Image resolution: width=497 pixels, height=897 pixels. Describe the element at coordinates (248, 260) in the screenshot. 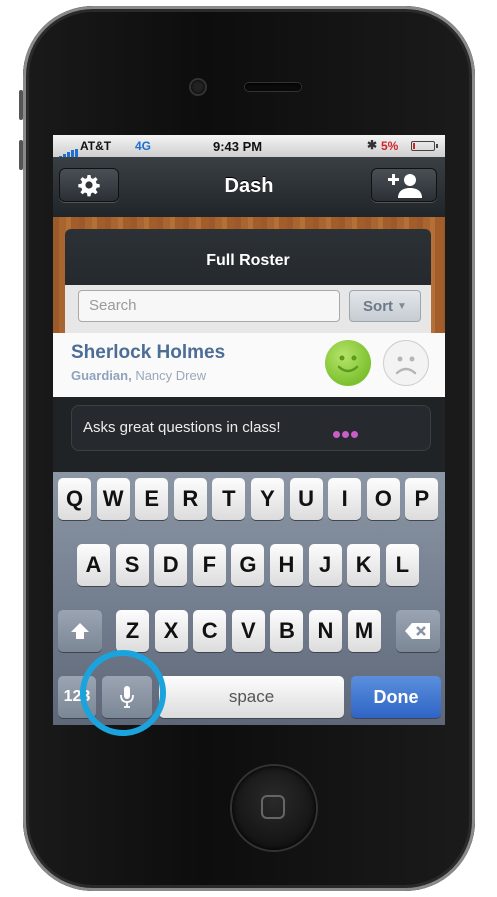

I see `roster-title: Full Roster` at that location.